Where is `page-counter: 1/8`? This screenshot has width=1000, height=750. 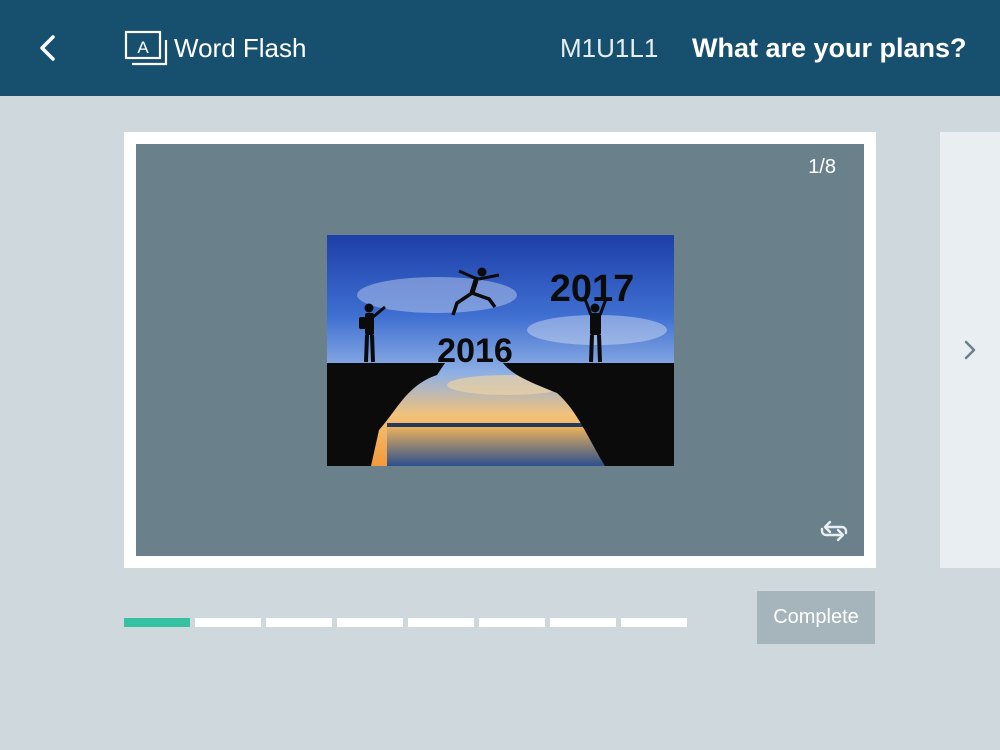
page-counter: 1/8 is located at coordinates (822, 167).